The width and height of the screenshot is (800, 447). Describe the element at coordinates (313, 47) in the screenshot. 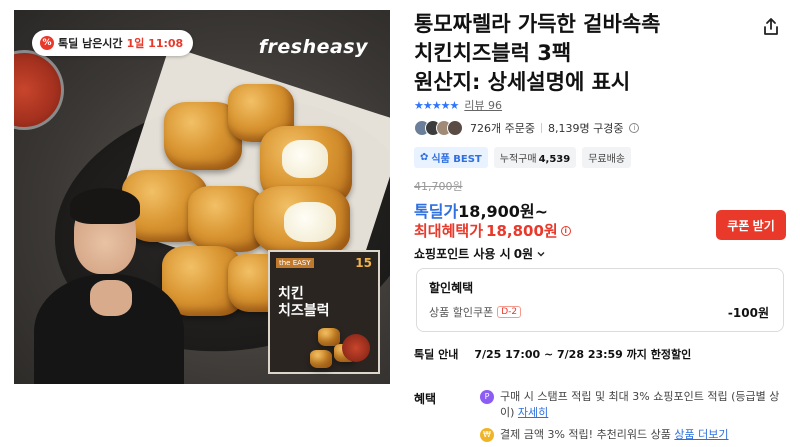

I see `brand-logo: fresheasy` at that location.